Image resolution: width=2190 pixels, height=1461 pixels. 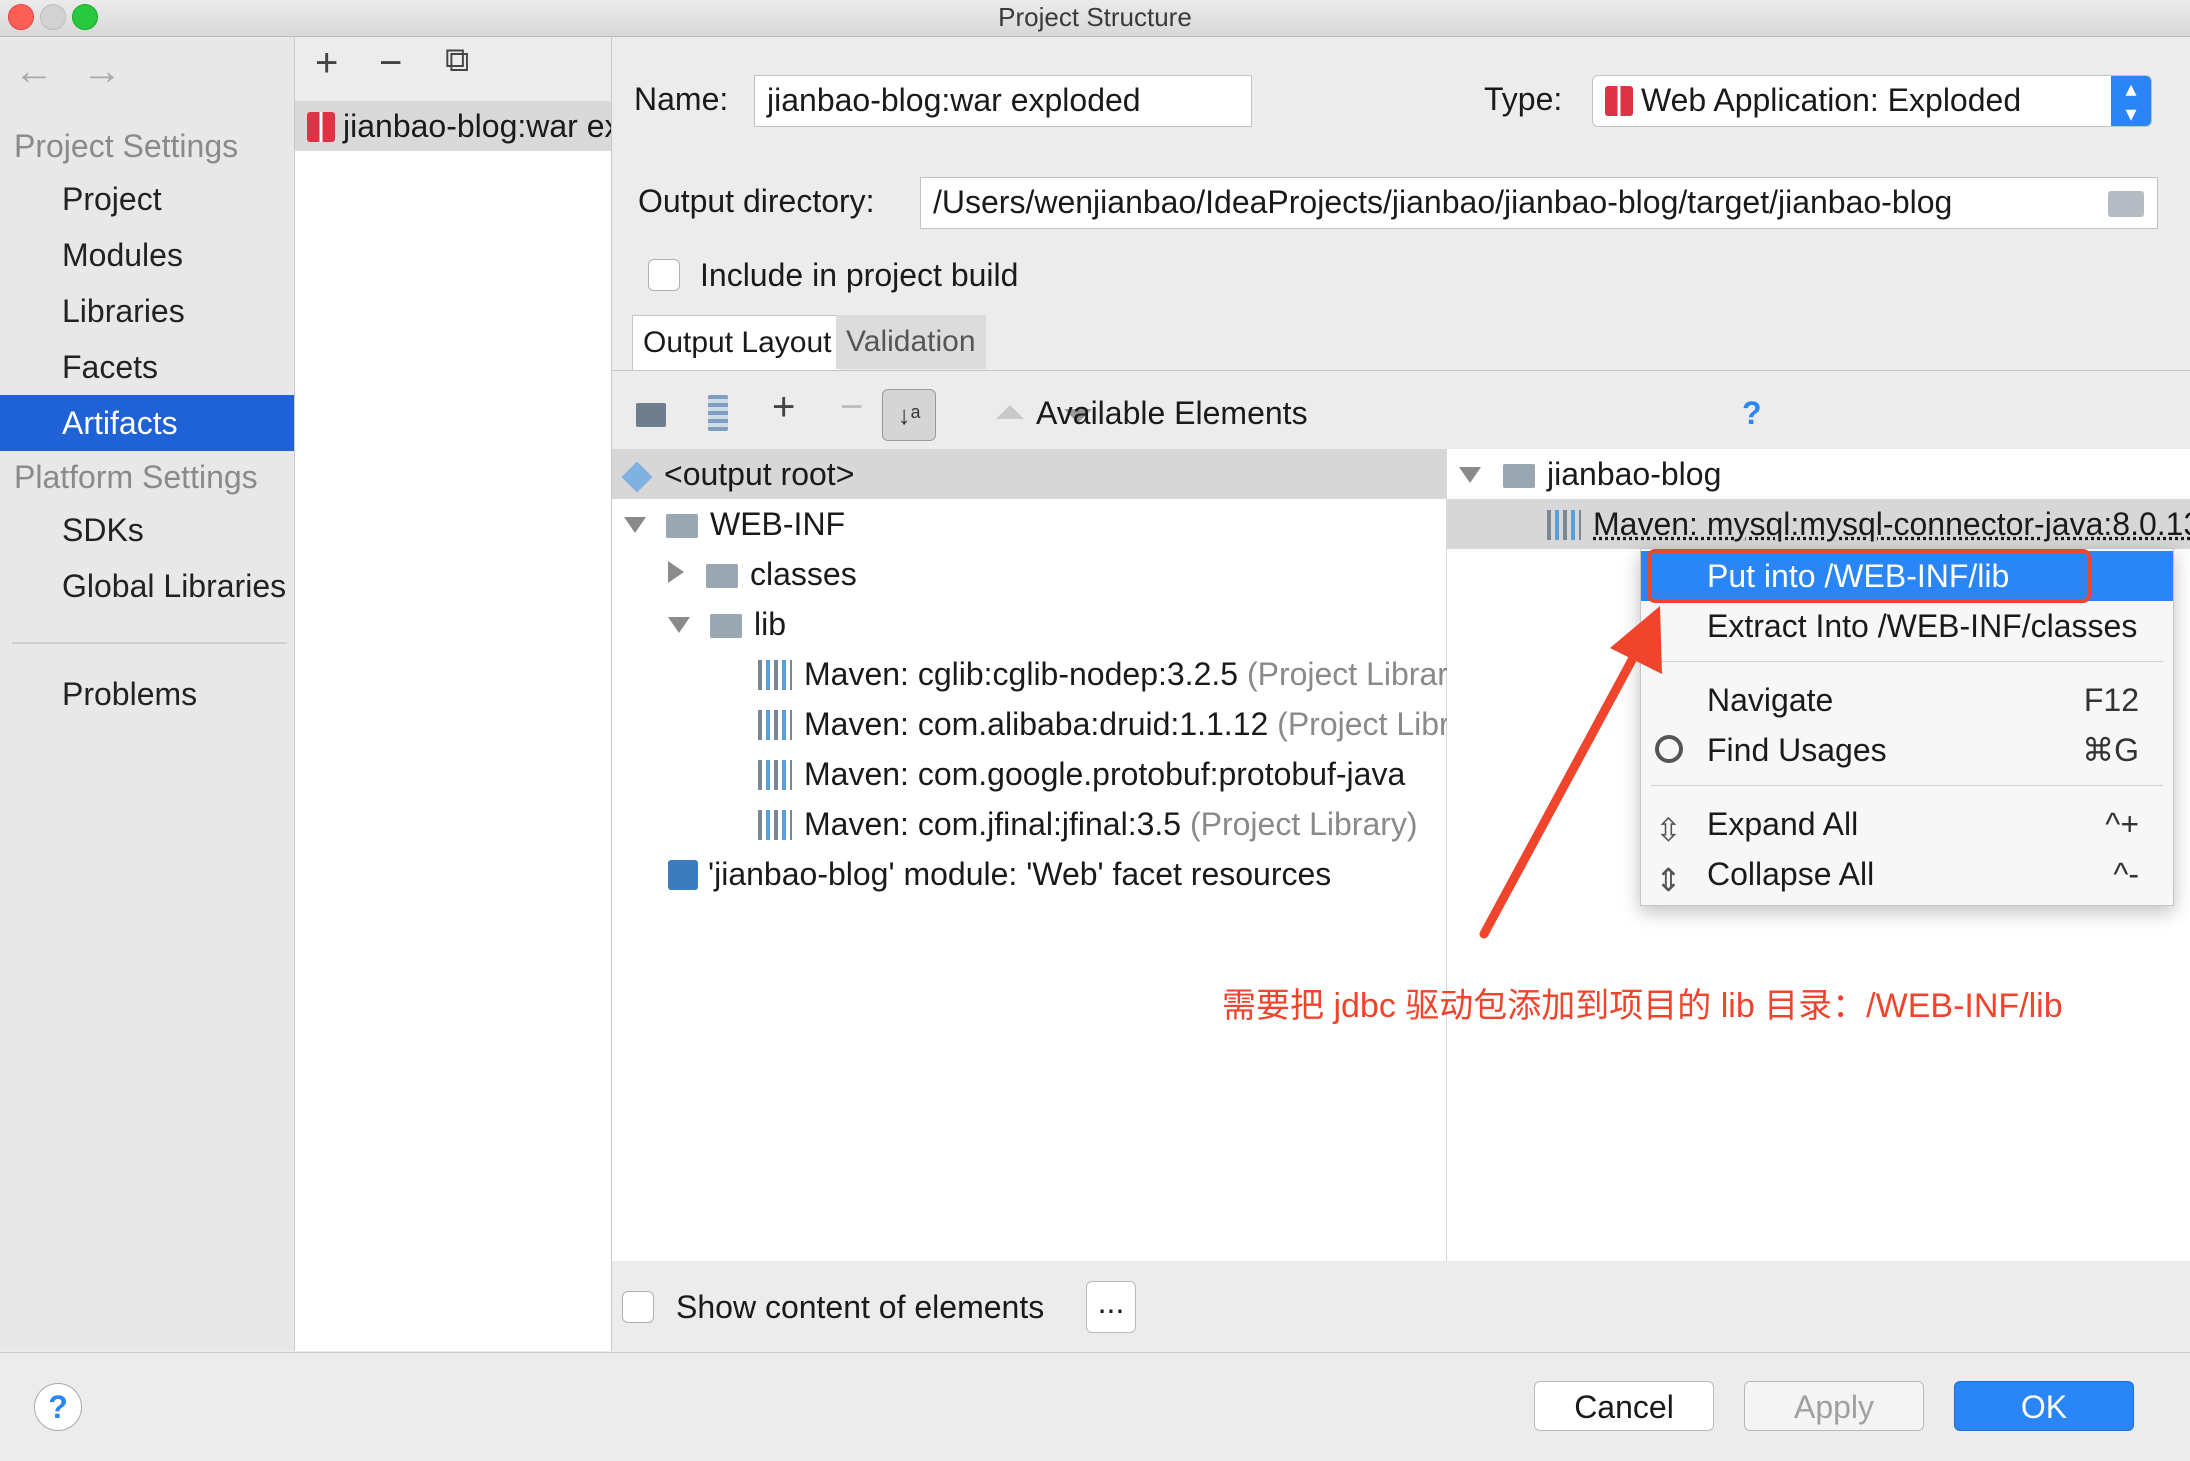 What do you see at coordinates (851, 407) in the screenshot?
I see `remove-element-icon: −` at bounding box center [851, 407].